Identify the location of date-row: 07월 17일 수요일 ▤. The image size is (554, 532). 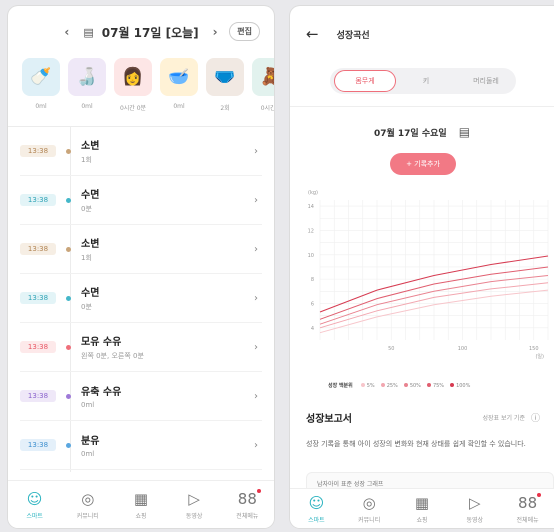
(422, 132).